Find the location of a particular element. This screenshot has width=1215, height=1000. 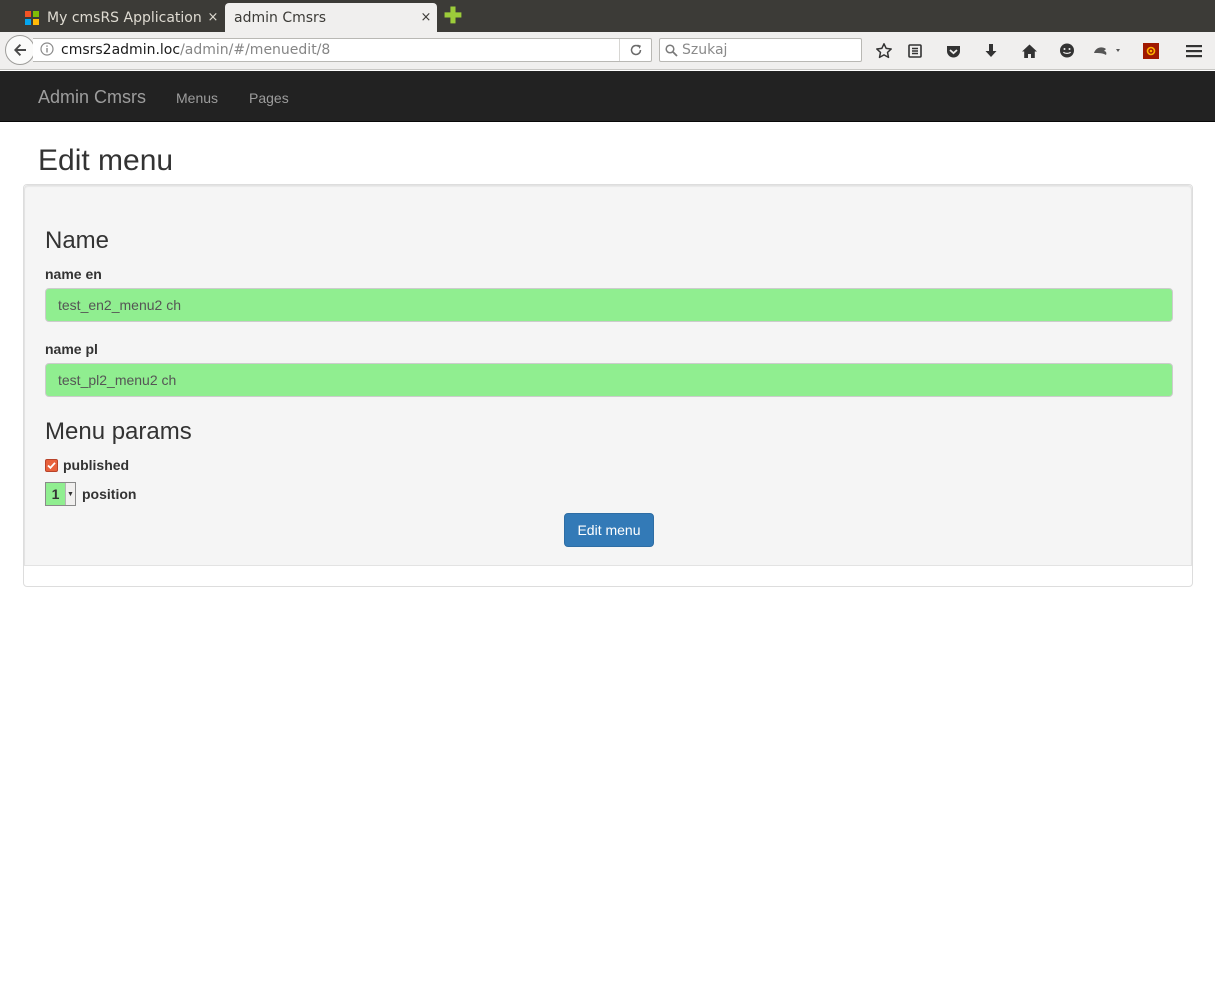

published-row: published is located at coordinates (87, 465).